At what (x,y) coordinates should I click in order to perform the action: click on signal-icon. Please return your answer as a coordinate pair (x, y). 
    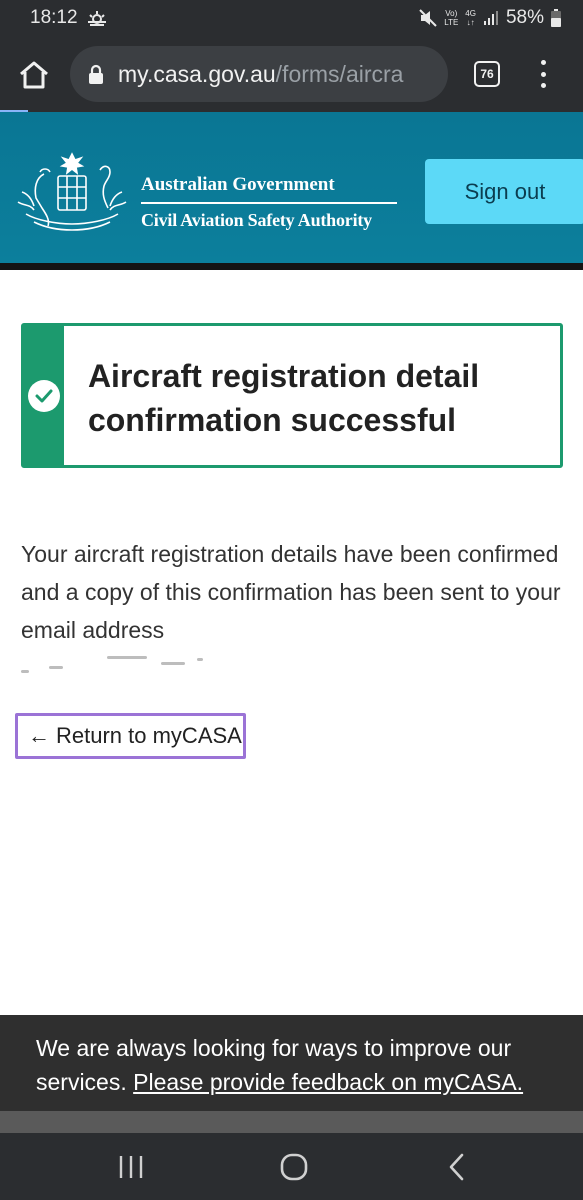
    Looking at the image, I should click on (490, 18).